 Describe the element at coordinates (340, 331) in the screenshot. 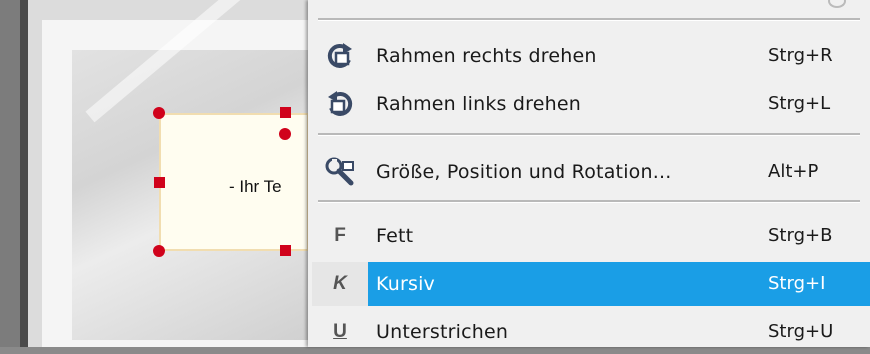

I see `underline-icon: U` at that location.